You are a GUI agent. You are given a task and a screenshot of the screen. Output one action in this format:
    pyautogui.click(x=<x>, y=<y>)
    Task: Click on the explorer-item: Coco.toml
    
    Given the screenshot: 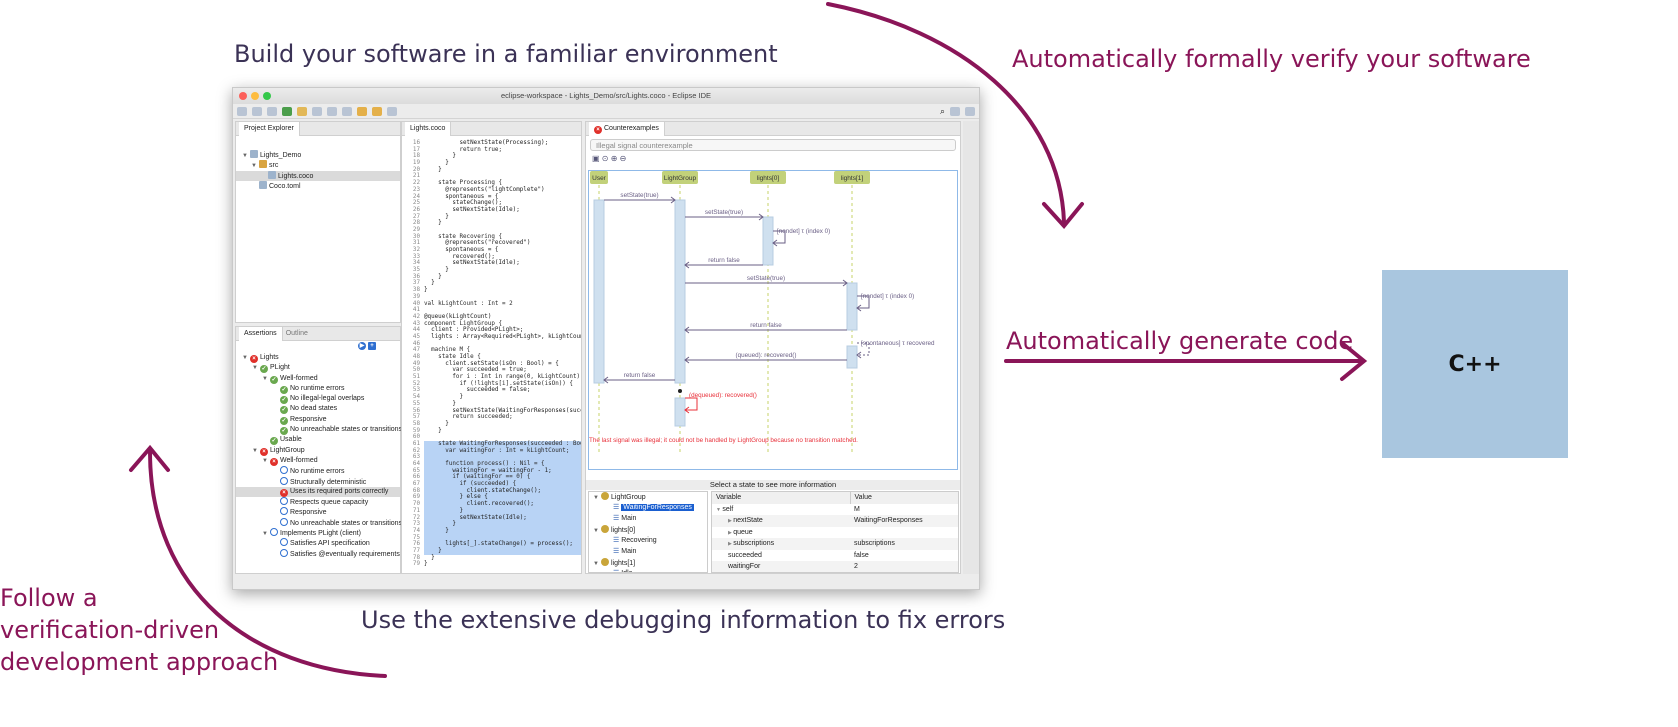 What is the action you would take?
    pyautogui.click(x=318, y=185)
    